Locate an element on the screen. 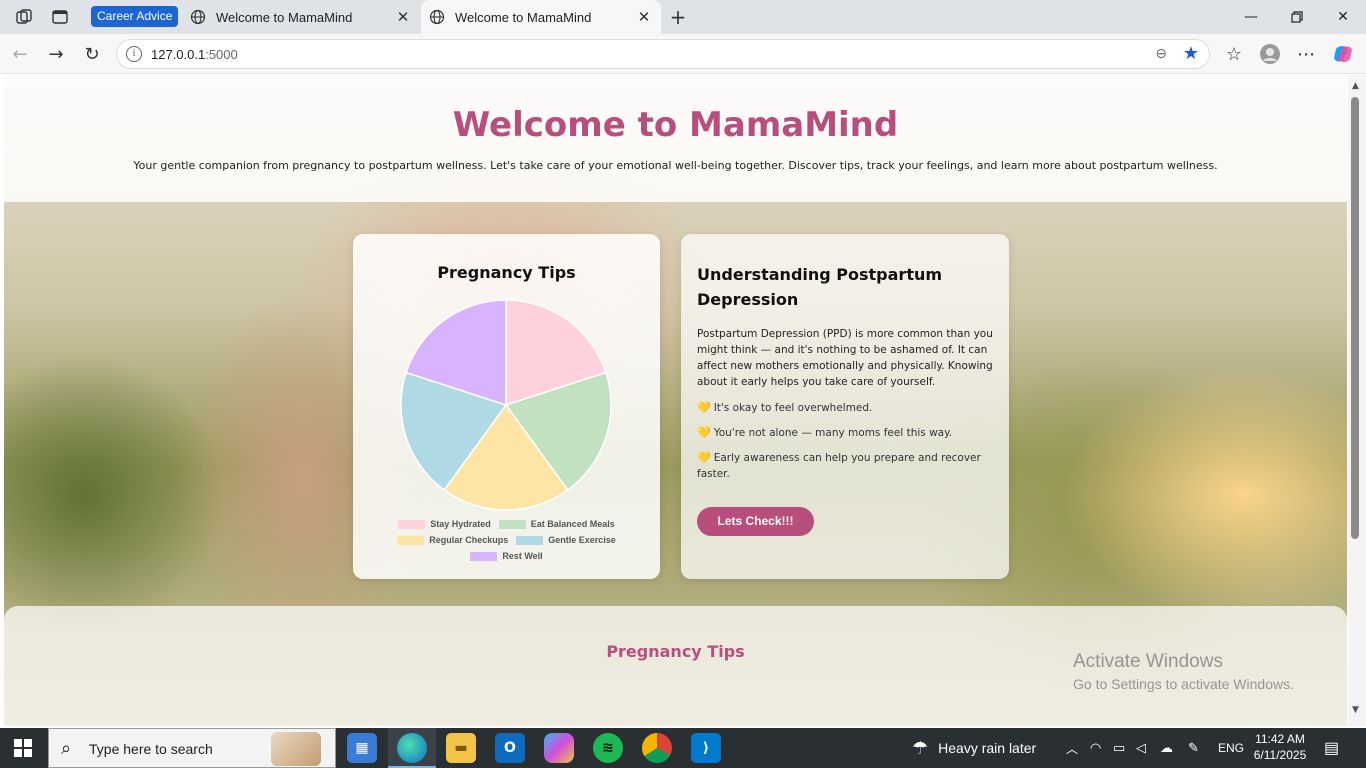 The height and width of the screenshot is (768, 1366). workspaces-icon is located at coordinates (24, 17).